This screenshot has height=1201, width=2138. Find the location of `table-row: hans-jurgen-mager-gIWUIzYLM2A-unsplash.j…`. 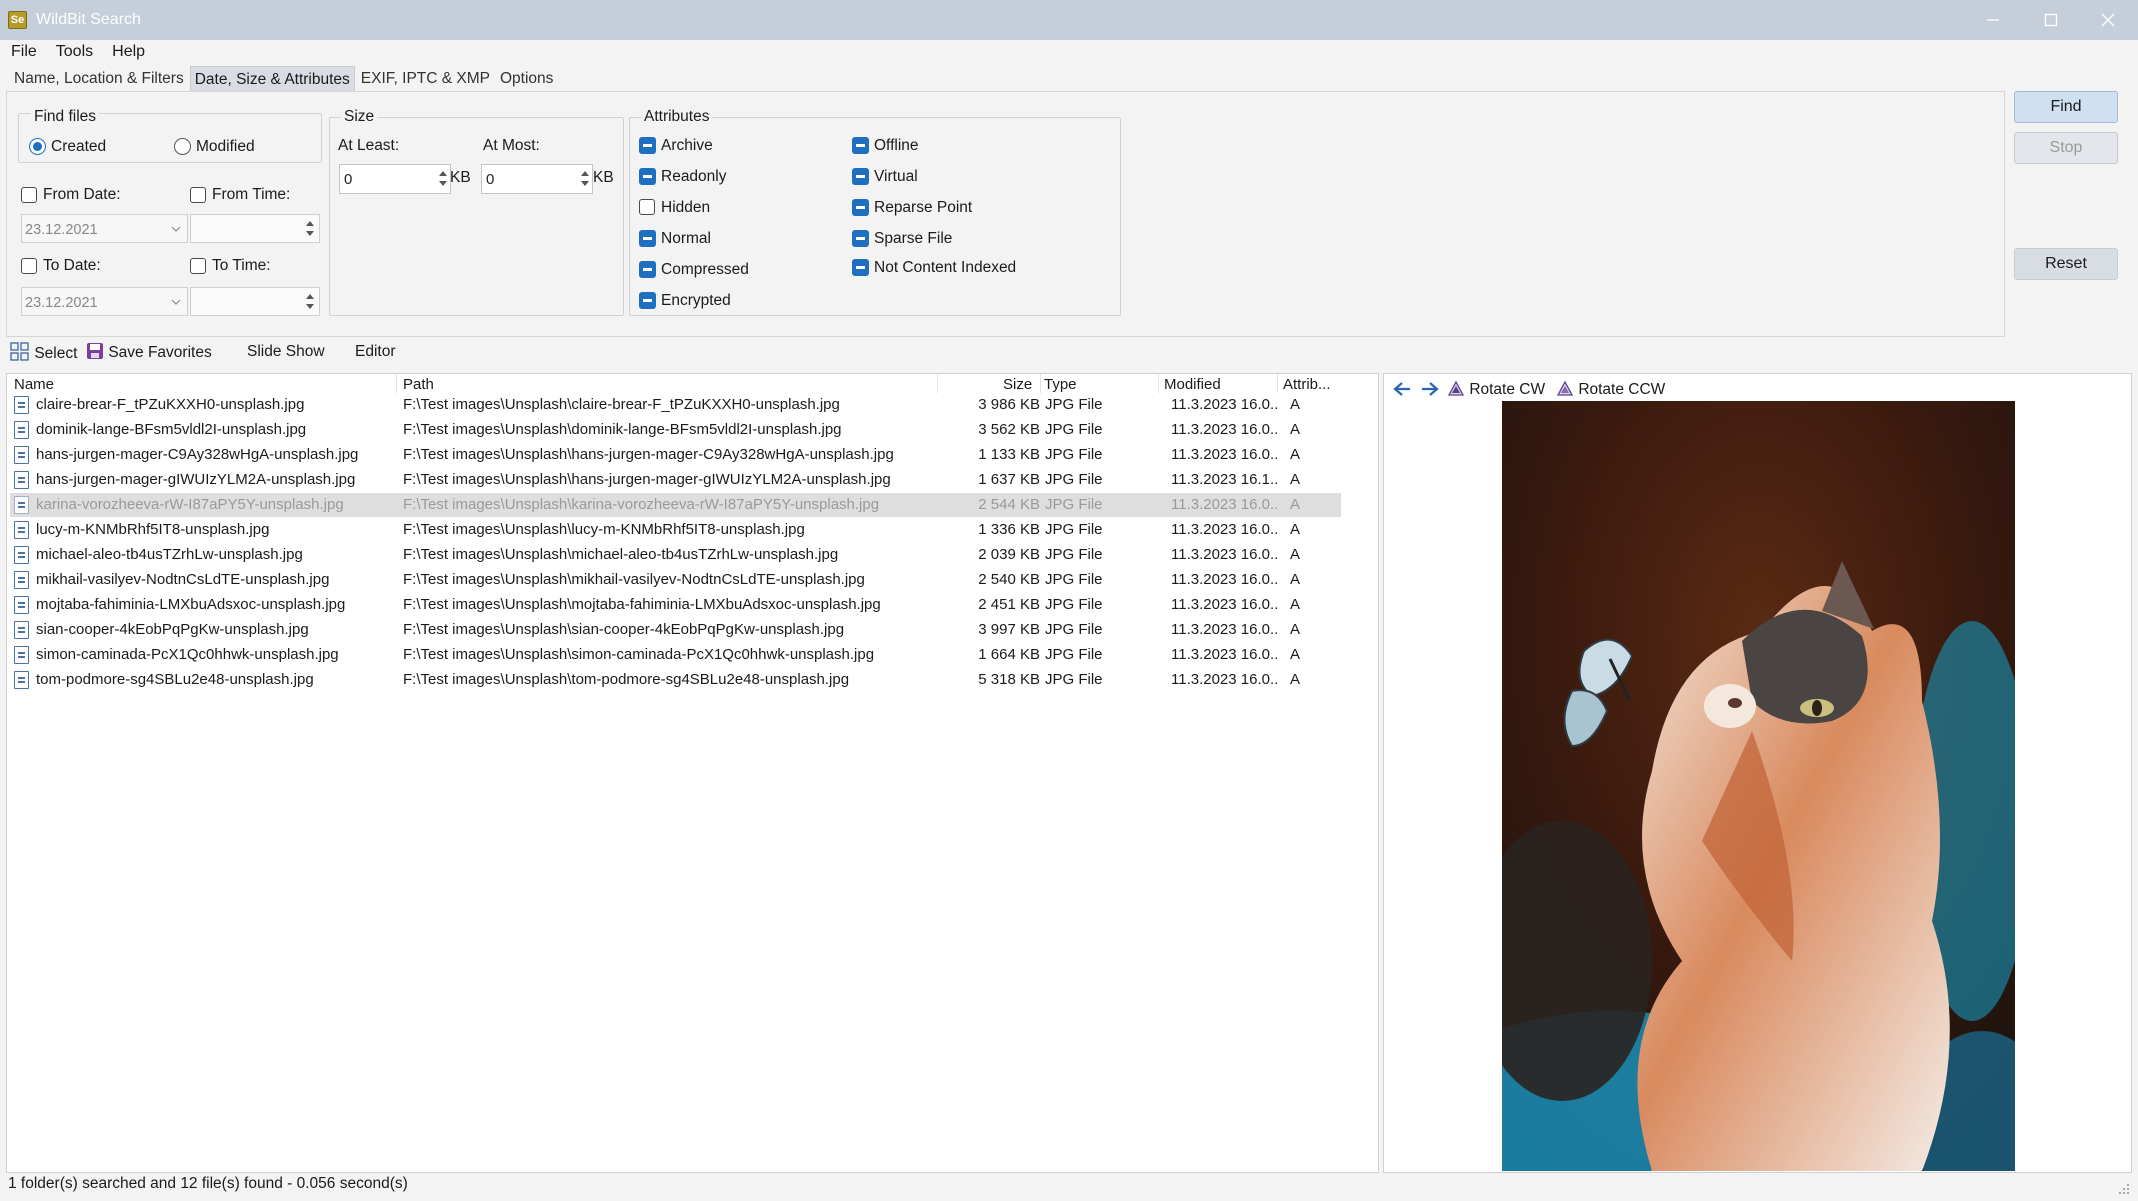

table-row: hans-jurgen-mager-gIWUIzYLM2A-unsplash.j… is located at coordinates (675, 480).